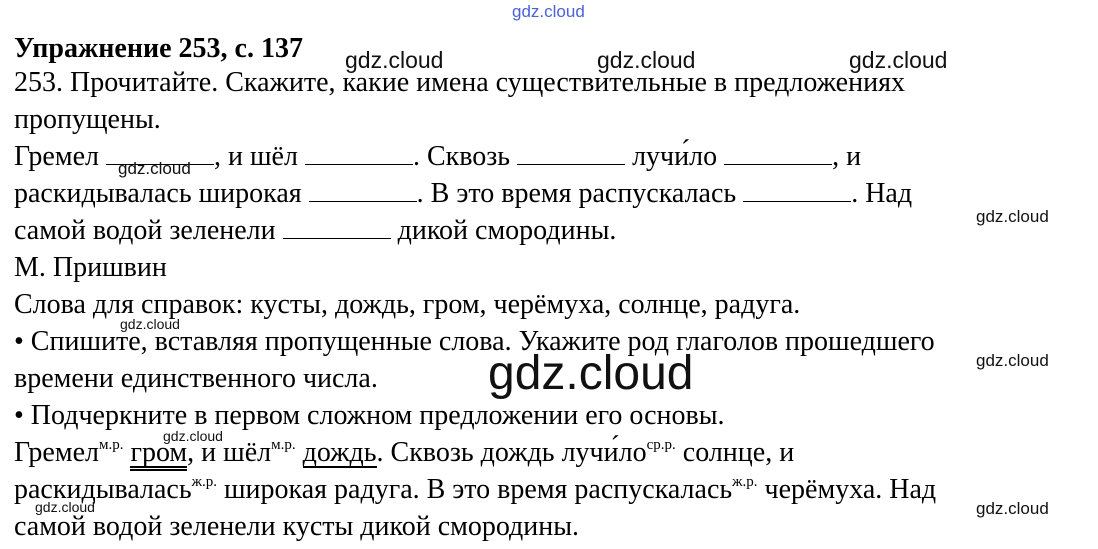 The height and width of the screenshot is (549, 1098). What do you see at coordinates (661, 445) in the screenshot?
I see `gender-mark: ср.р.` at bounding box center [661, 445].